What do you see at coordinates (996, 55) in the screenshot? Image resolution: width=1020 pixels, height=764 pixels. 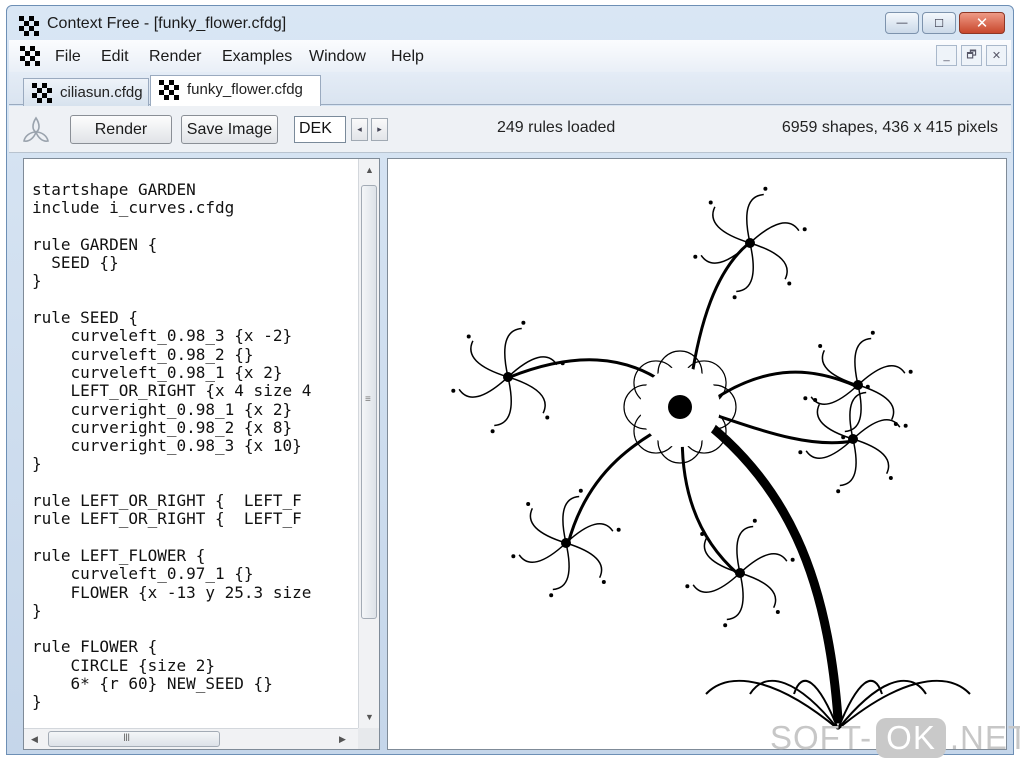 I see `mdi-close-button: ✕` at bounding box center [996, 55].